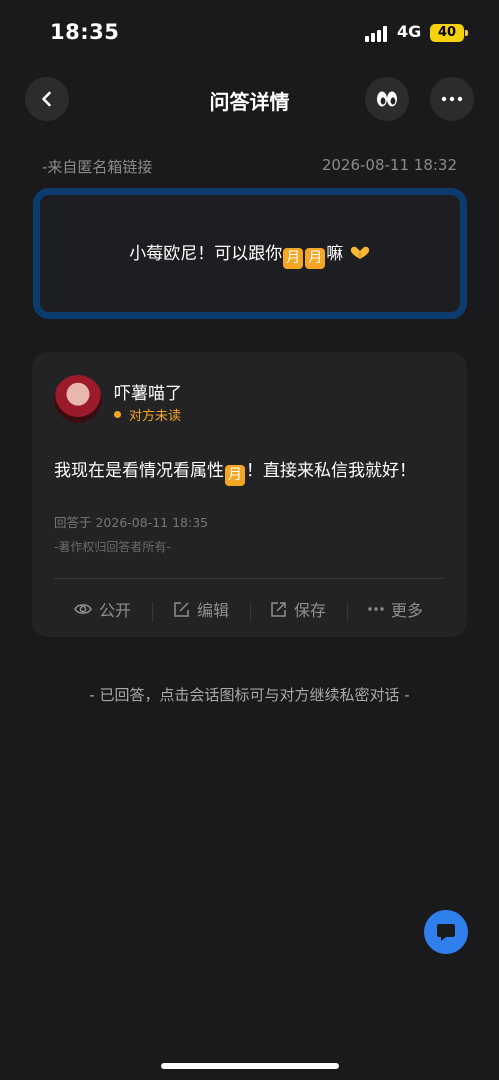  I want to click on question-text-start: 小莓欧尼！可以跟你, so click(206, 253).